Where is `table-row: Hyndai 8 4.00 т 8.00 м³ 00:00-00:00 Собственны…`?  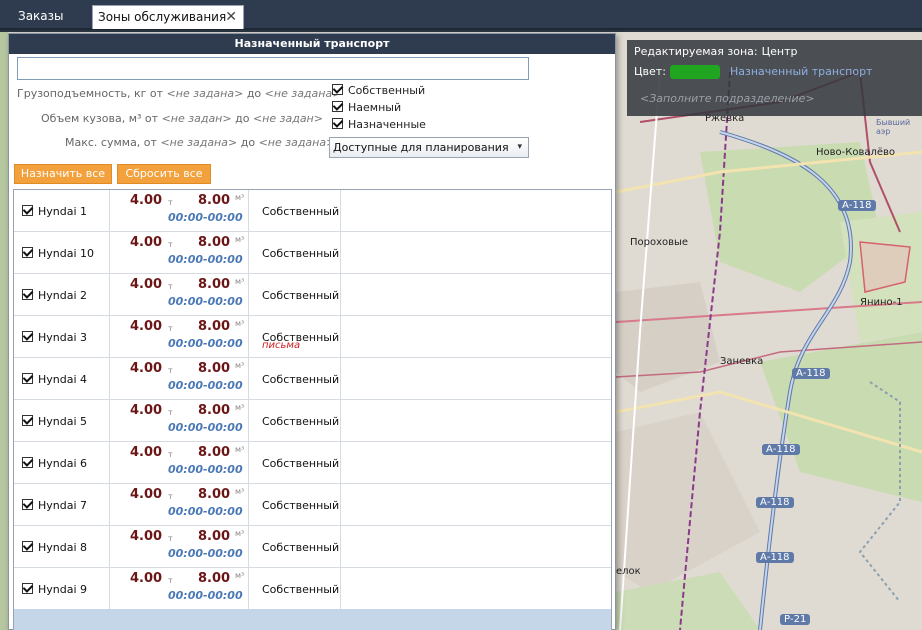
table-row: Hyndai 8 4.00 т 8.00 м³ 00:00-00:00 Собственны… is located at coordinates (312, 547).